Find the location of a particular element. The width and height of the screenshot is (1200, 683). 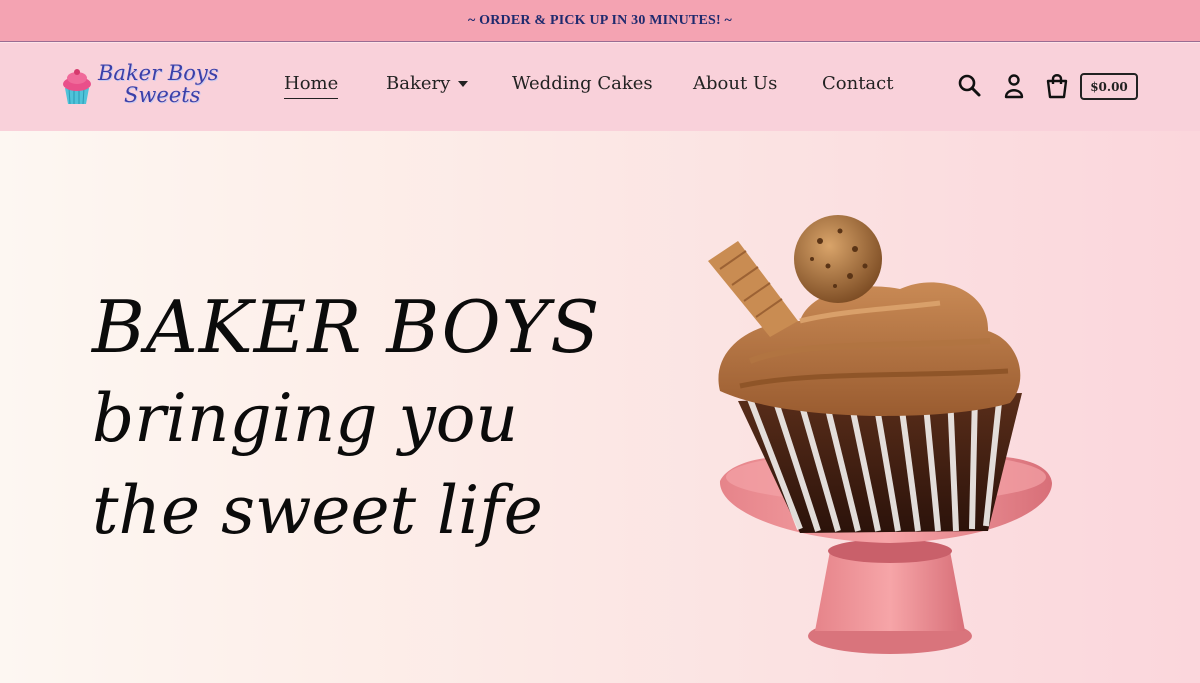

cart-total-badge: $0.00 is located at coordinates (1109, 86).